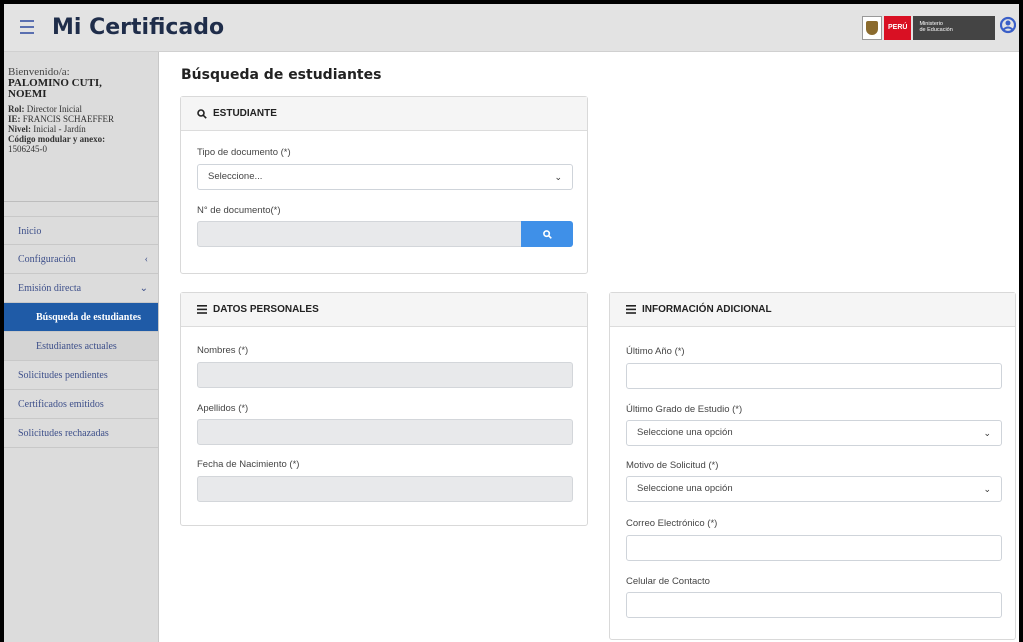  Describe the element at coordinates (814, 489) in the screenshot. I see `reason-select: Seleccione una opción ⌄` at that location.